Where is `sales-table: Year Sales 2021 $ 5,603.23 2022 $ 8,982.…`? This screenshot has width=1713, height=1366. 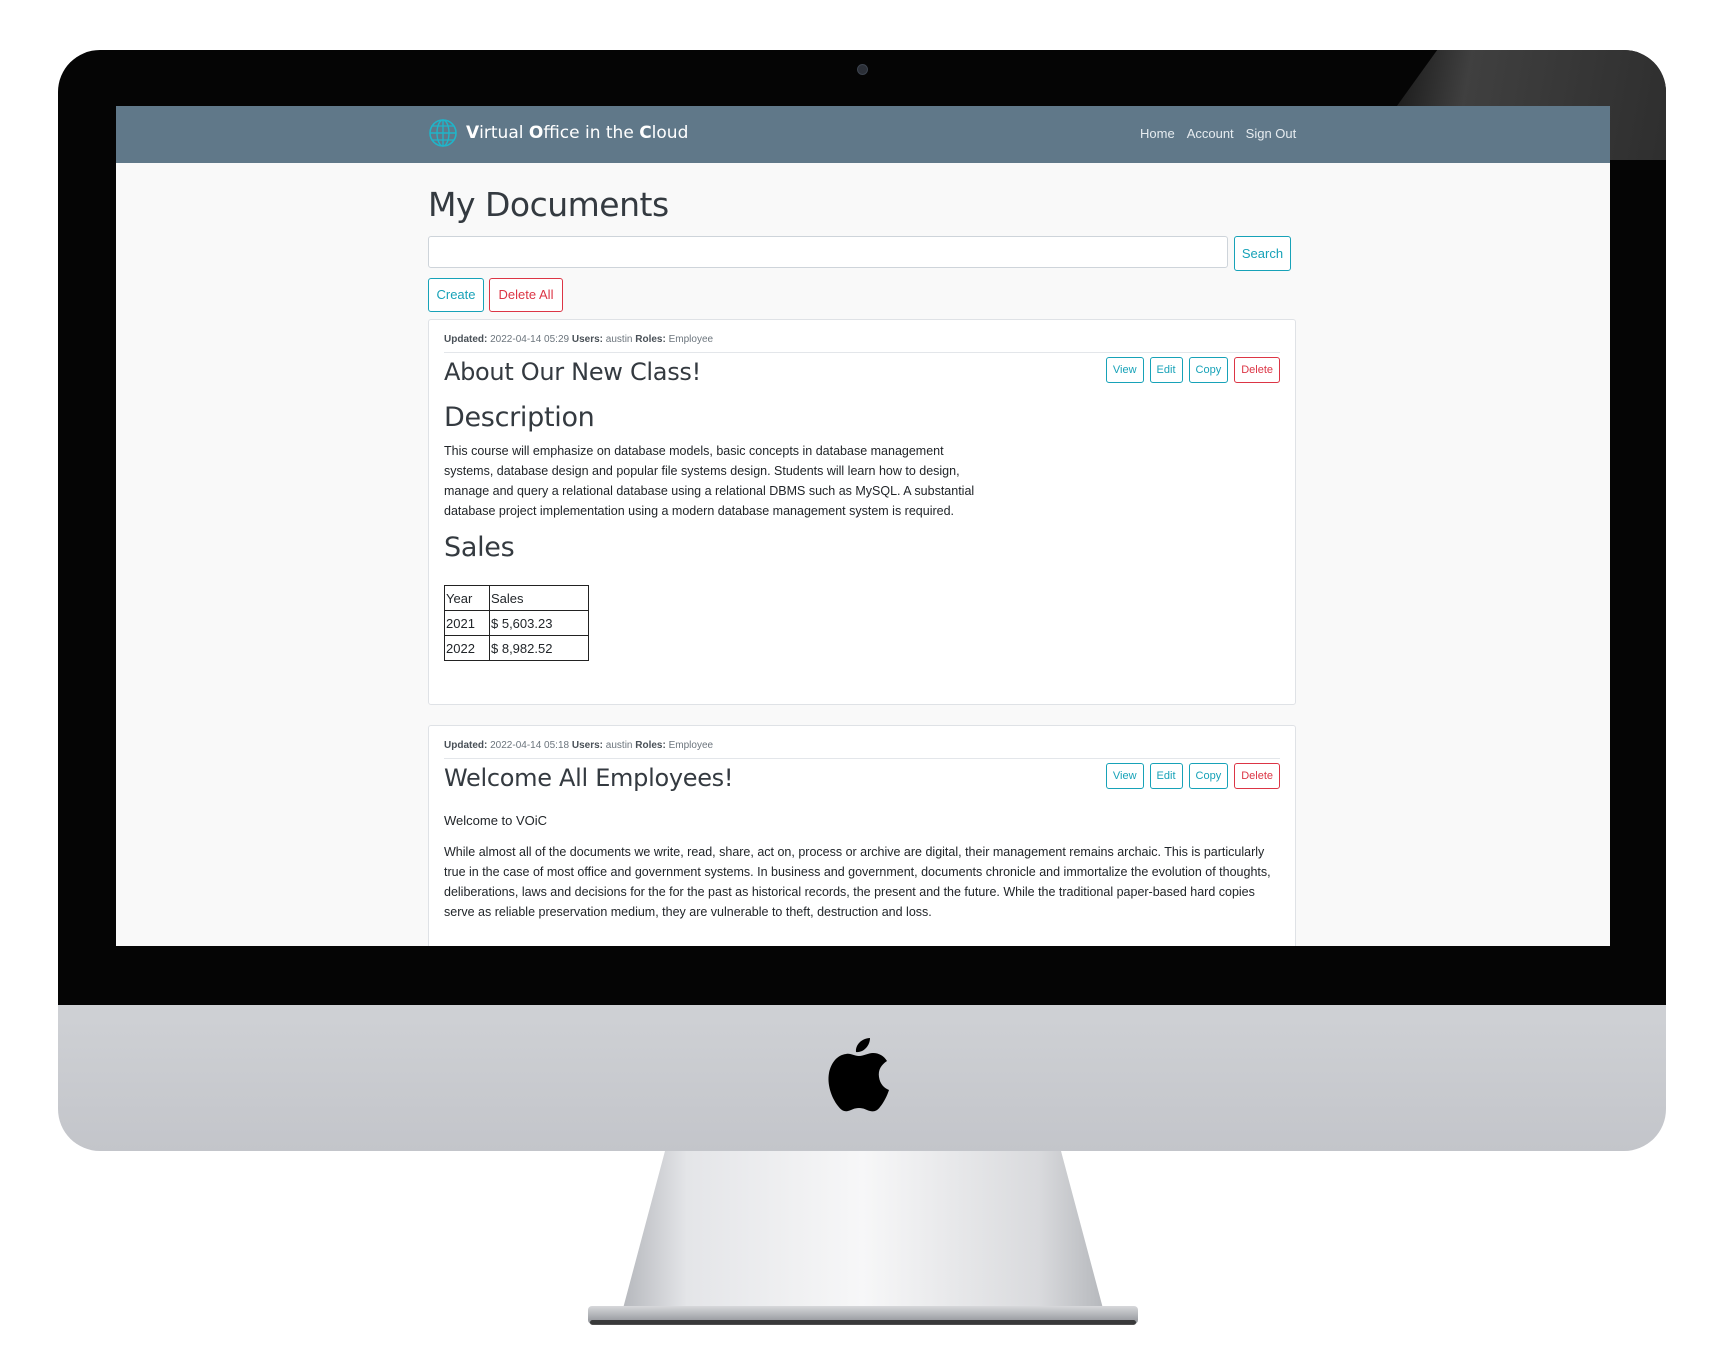
sales-table: Year Sales 2021 $ 5,603.23 2022 $ 8,982.… is located at coordinates (516, 623).